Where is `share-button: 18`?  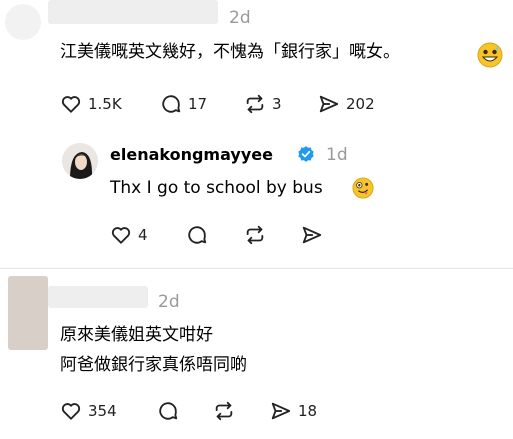
share-button: 18 is located at coordinates (293, 411).